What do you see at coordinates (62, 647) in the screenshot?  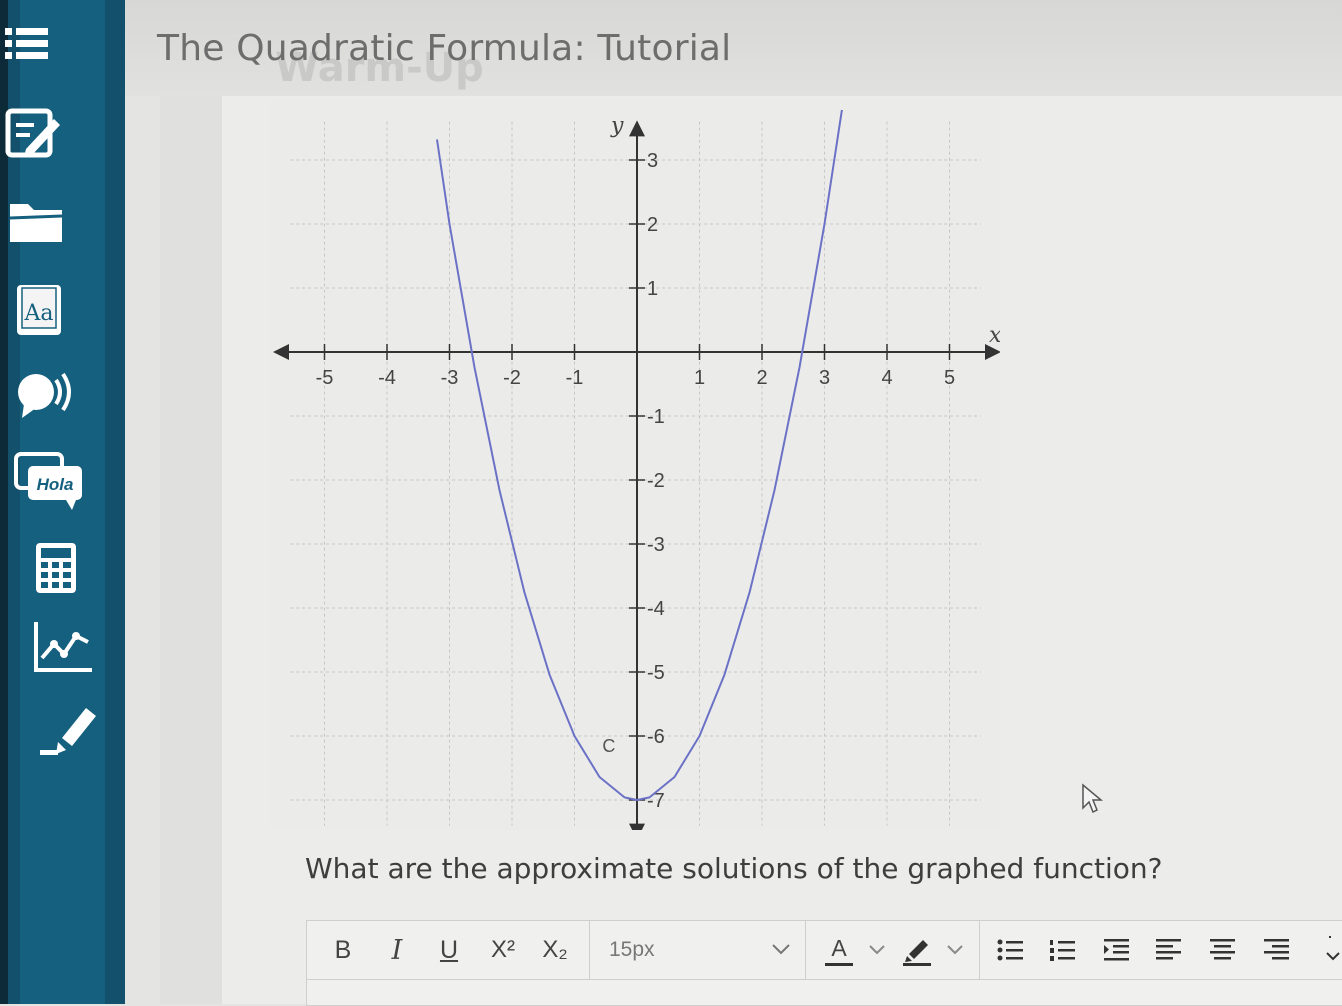 I see `graphing-icon` at bounding box center [62, 647].